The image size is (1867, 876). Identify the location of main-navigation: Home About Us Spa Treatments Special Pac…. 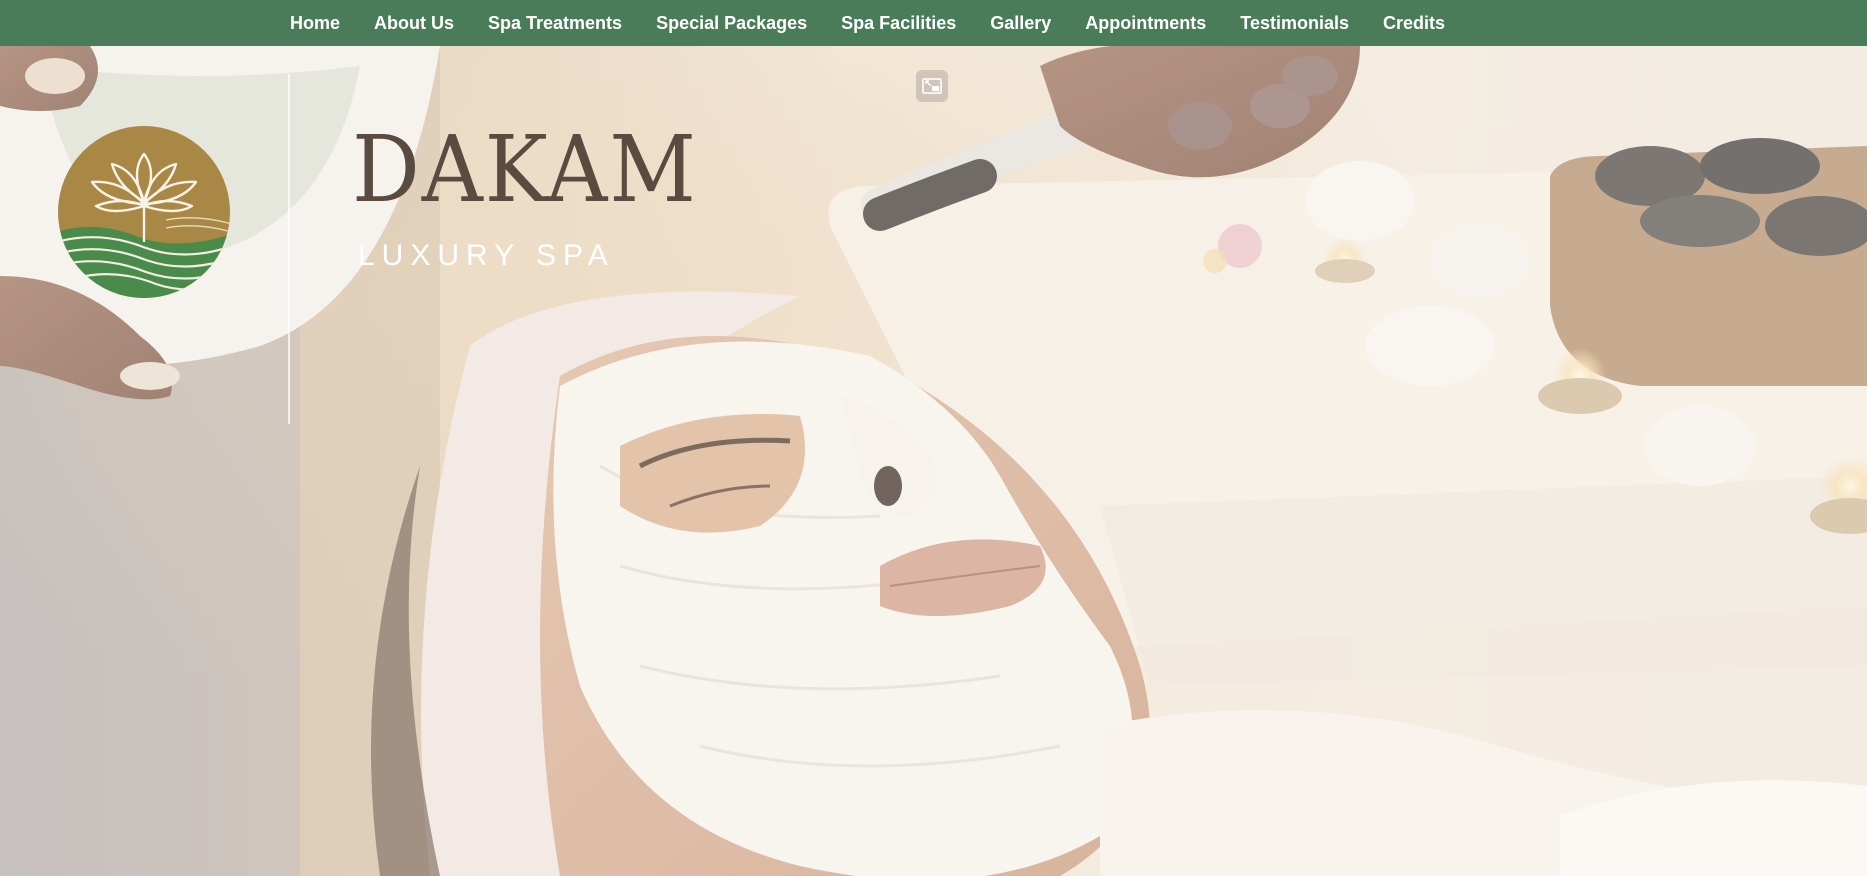
(933, 23).